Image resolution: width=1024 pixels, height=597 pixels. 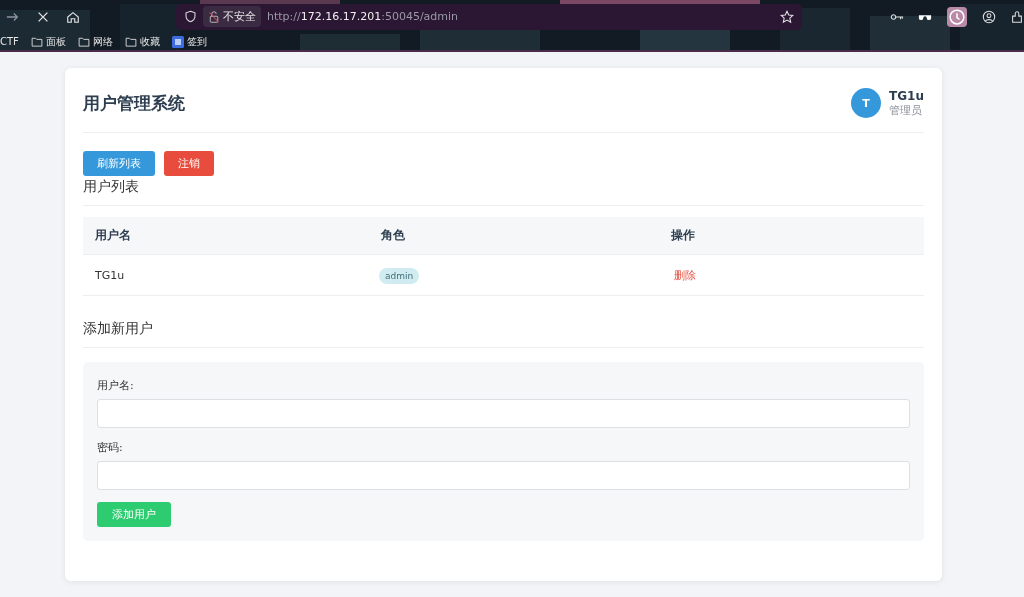 What do you see at coordinates (113, 235) in the screenshot?
I see `column-header: 用户名` at bounding box center [113, 235].